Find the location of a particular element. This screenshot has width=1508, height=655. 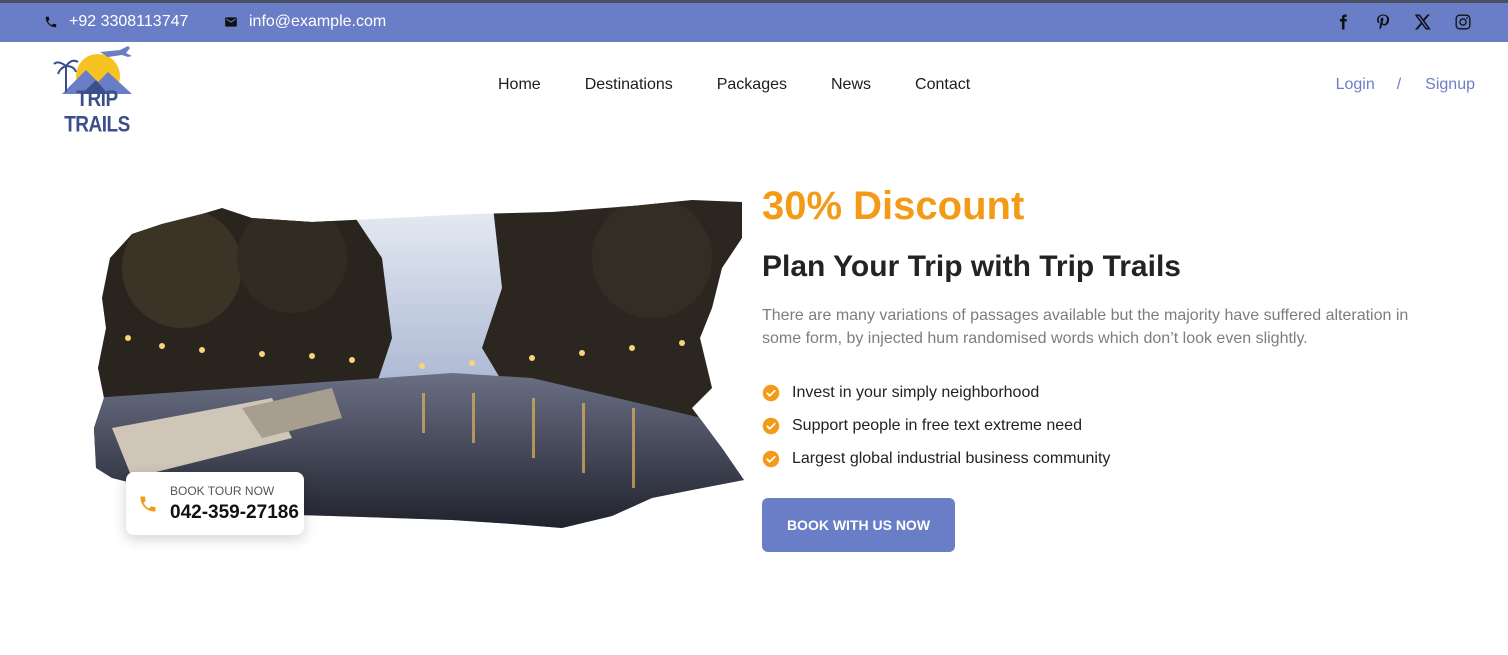

brand-logo: TRIP TRAILS is located at coordinates (97, 90).